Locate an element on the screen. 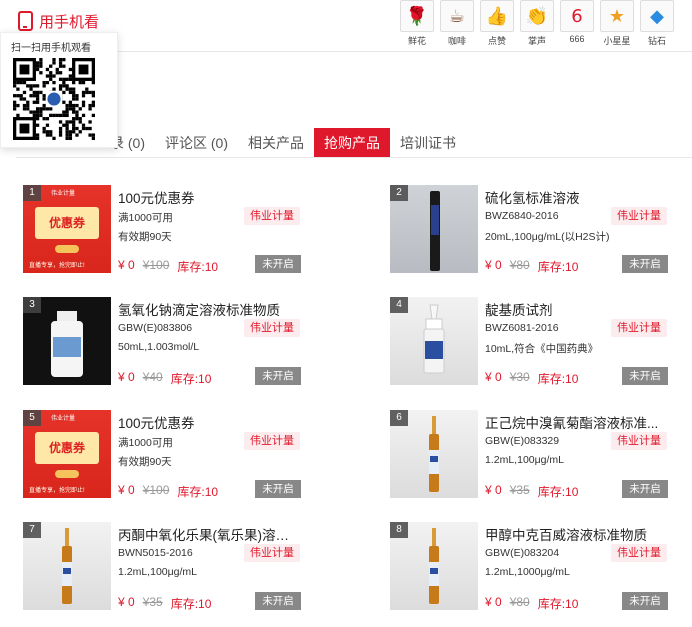 This screenshot has height=627, width=692. phone-icon is located at coordinates (25, 21).